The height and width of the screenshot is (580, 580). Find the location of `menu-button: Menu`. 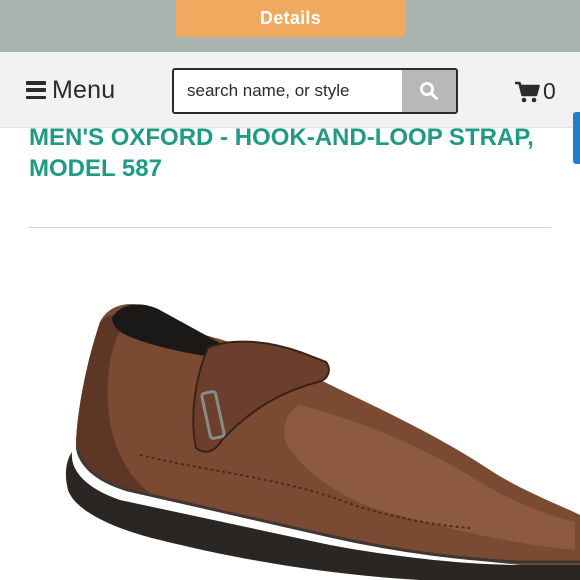

menu-button: Menu is located at coordinates (70, 90).